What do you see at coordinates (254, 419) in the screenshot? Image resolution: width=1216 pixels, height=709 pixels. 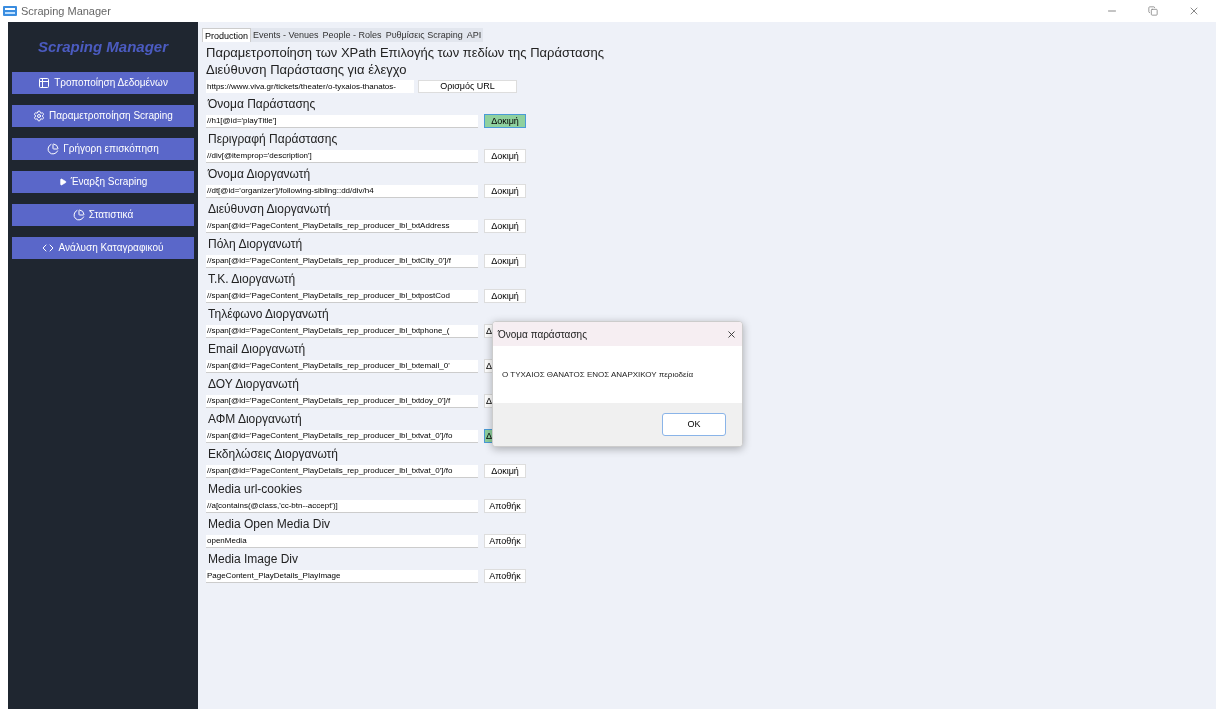 I see `field-label: ΑΦΜ Διοργανωτή` at bounding box center [254, 419].